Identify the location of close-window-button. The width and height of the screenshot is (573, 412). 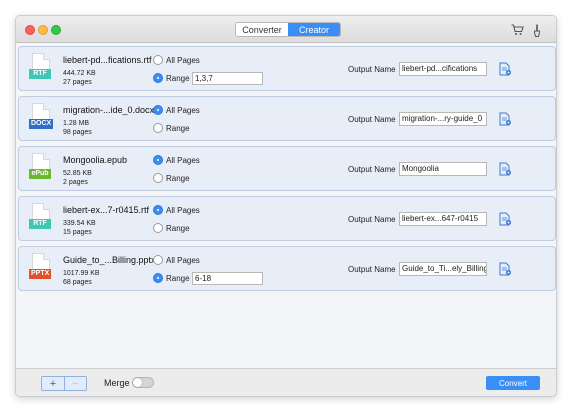
(30, 30).